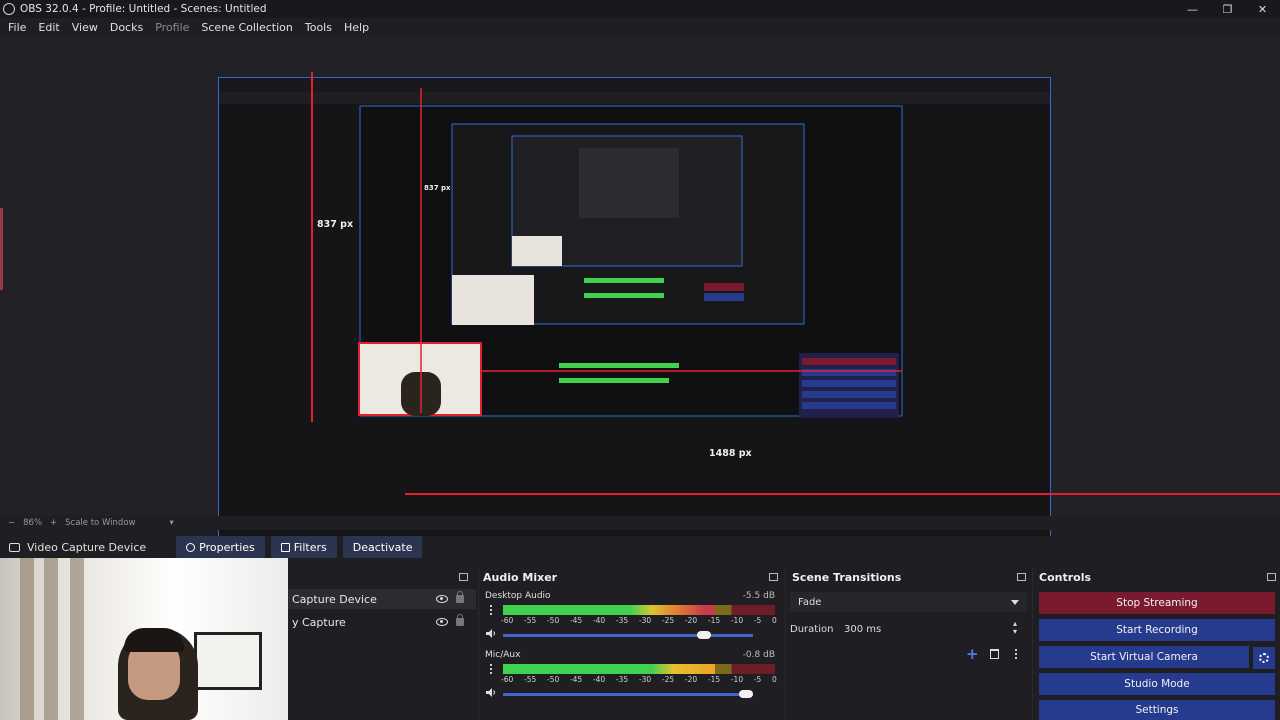  I want to click on zoom-bar: − 86% + Scale to Window ▾, so click(640, 523).